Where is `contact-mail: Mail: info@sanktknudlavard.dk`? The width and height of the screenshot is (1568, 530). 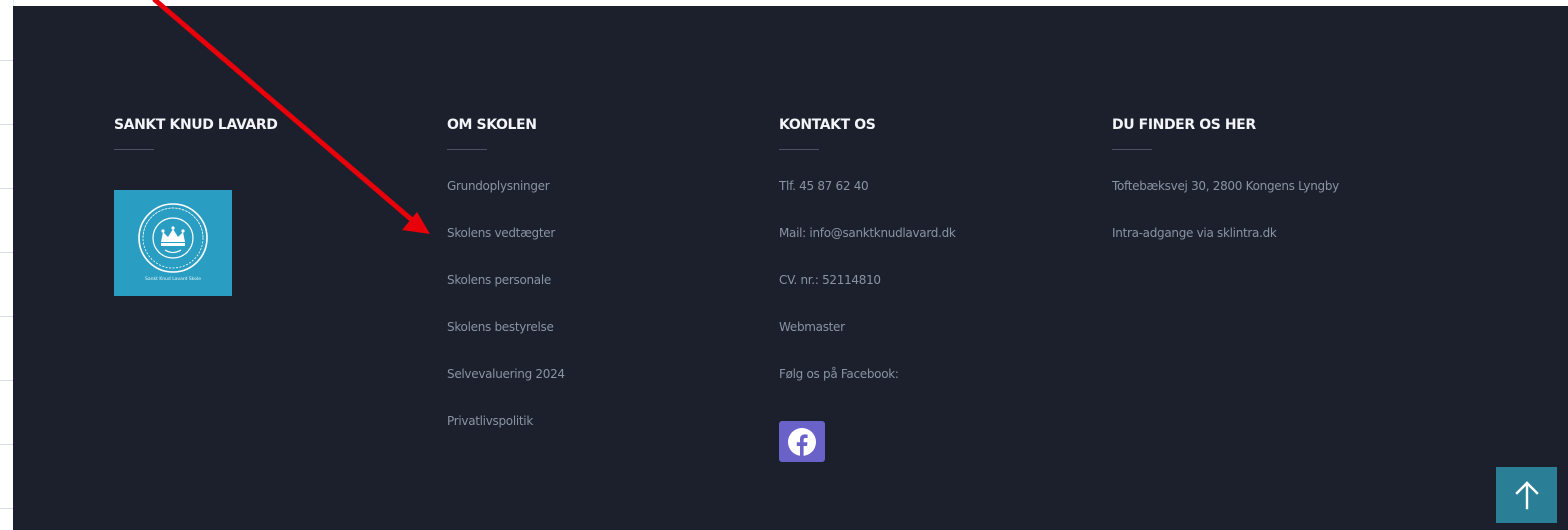 contact-mail: Mail: info@sanktknudlavard.dk is located at coordinates (867, 233).